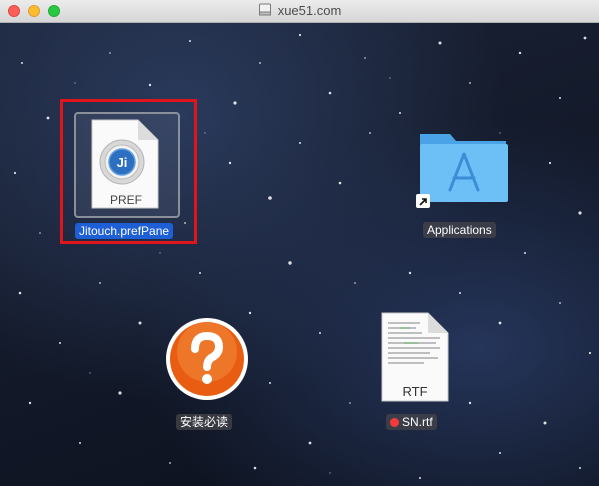  I want to click on preference-pane-icon: Ji PREF, so click(125, 164).